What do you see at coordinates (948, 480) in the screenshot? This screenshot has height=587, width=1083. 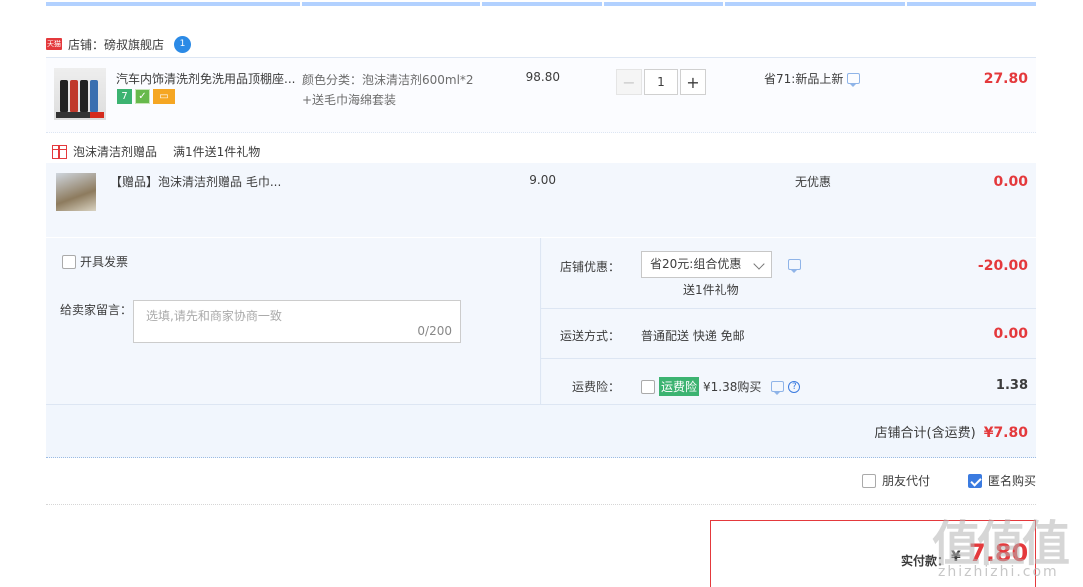 I see `payment-options: 朋友代付 匿名购买` at bounding box center [948, 480].